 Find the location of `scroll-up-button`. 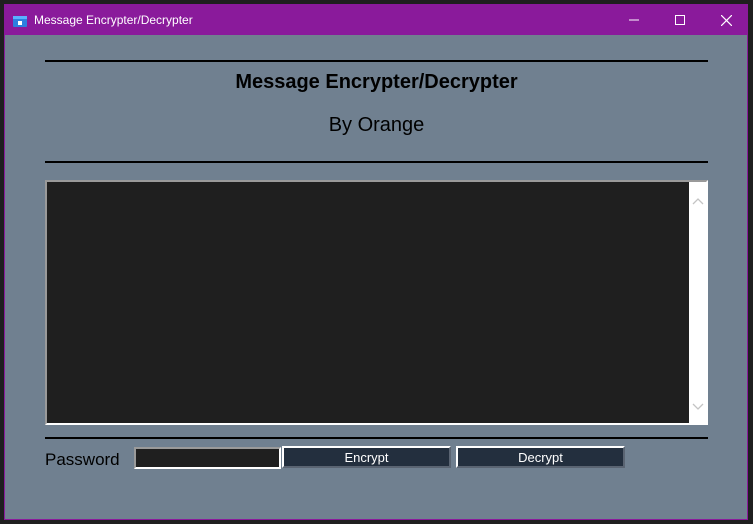

scroll-up-button is located at coordinates (697, 200).